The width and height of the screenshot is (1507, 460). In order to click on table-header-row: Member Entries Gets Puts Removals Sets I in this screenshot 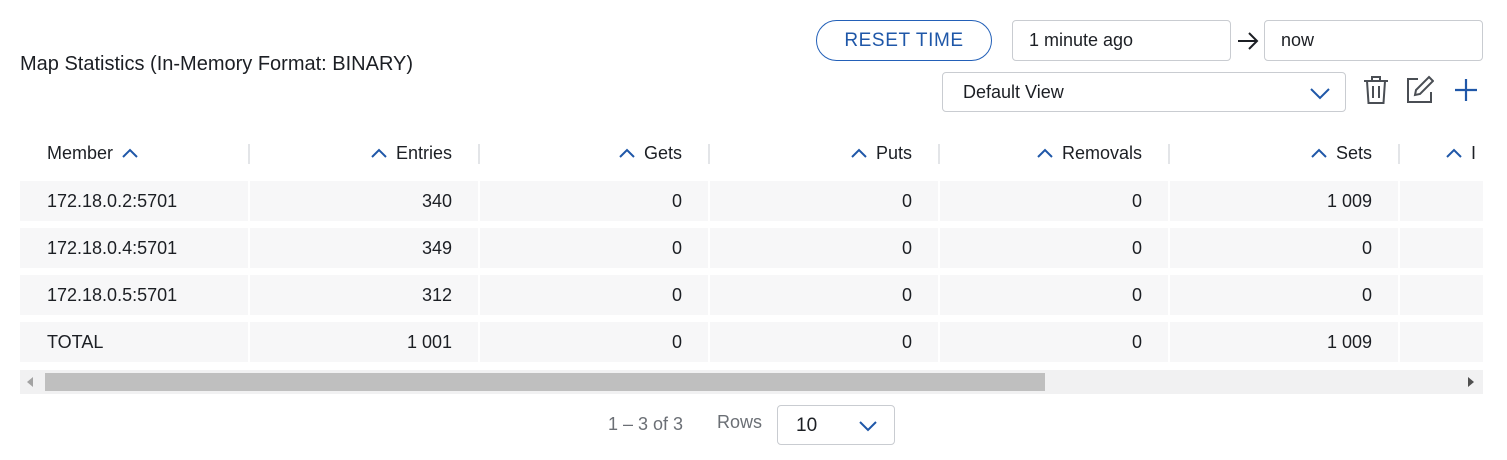, I will do `click(751, 153)`.